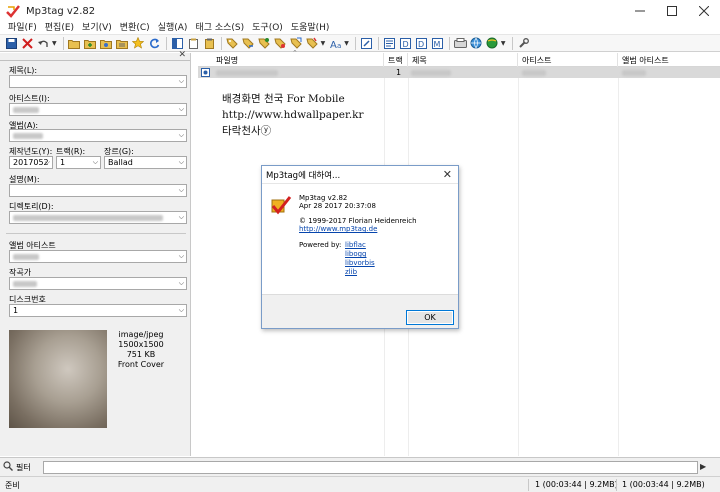 This screenshot has width=720, height=492. I want to click on ok-button: OK, so click(430, 317).